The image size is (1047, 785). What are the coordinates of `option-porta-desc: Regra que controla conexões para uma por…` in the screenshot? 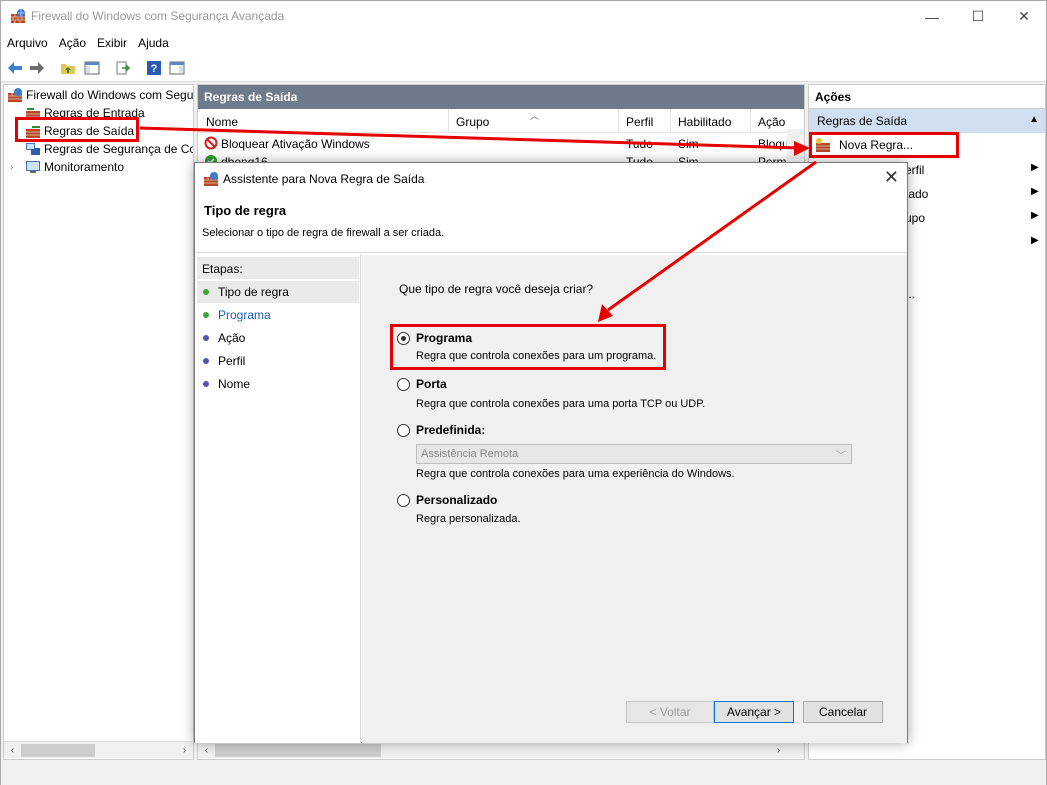 It's located at (561, 404).